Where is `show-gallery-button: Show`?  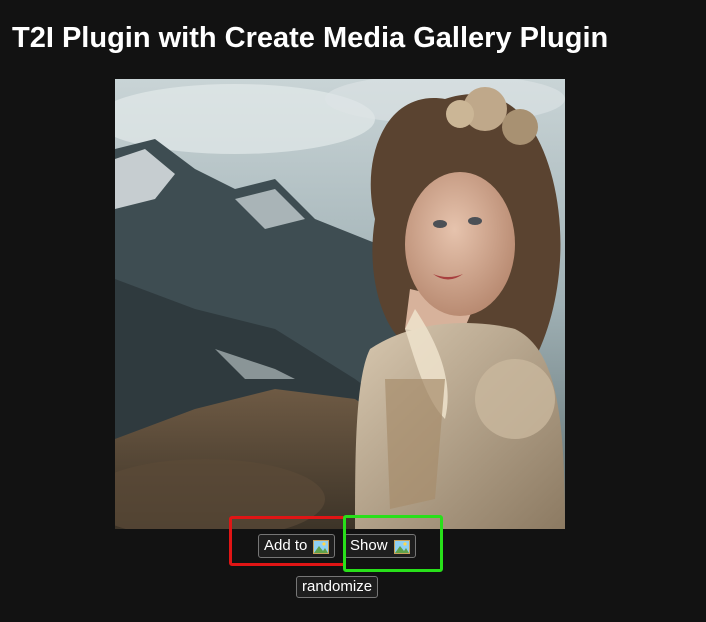 show-gallery-button: Show is located at coordinates (380, 546).